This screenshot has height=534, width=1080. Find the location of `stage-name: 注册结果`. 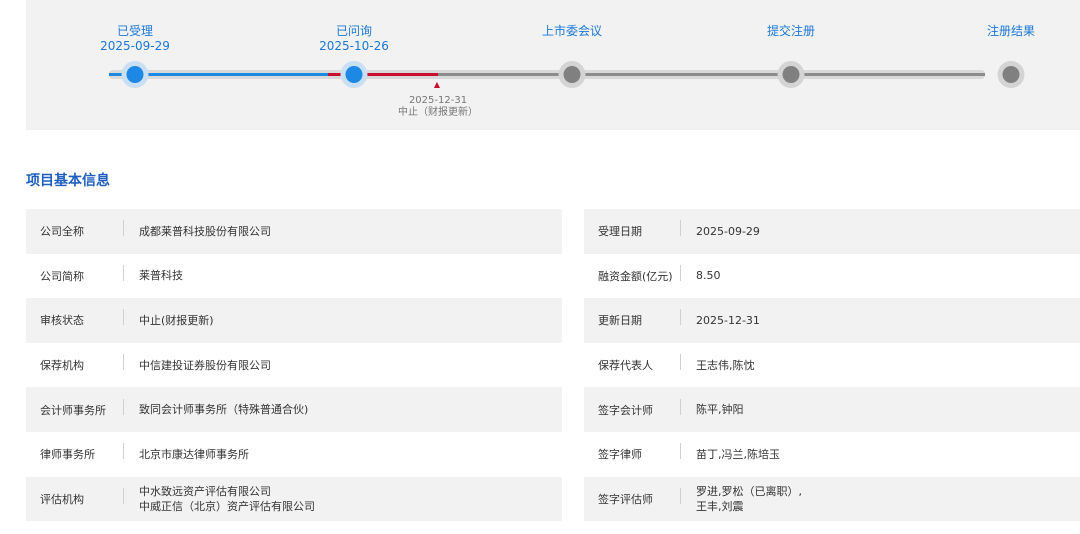

stage-name: 注册结果 is located at coordinates (1011, 31).